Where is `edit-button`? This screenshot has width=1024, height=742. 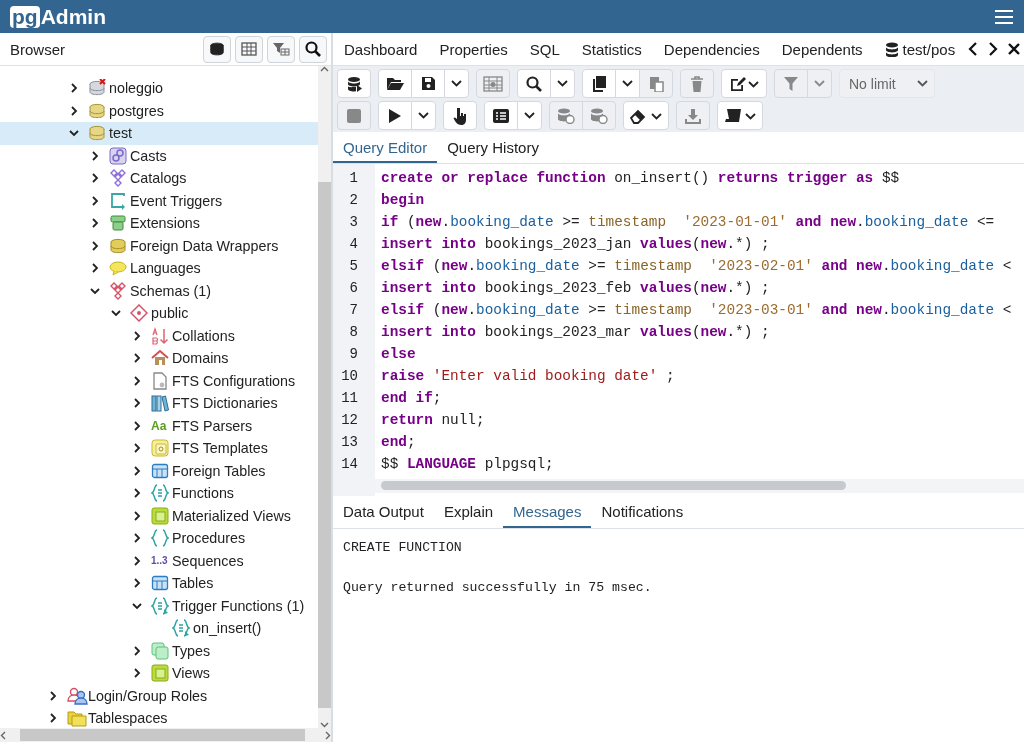
edit-button is located at coordinates (744, 83).